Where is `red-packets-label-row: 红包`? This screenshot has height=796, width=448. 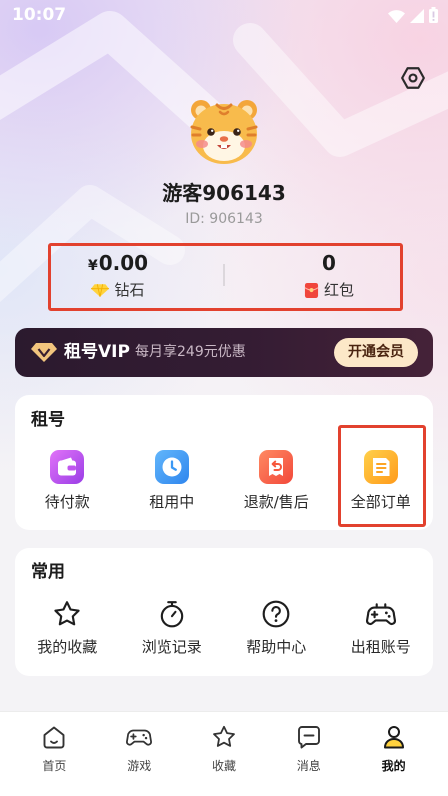
red-packets-label-row: 红包 is located at coordinates (329, 290).